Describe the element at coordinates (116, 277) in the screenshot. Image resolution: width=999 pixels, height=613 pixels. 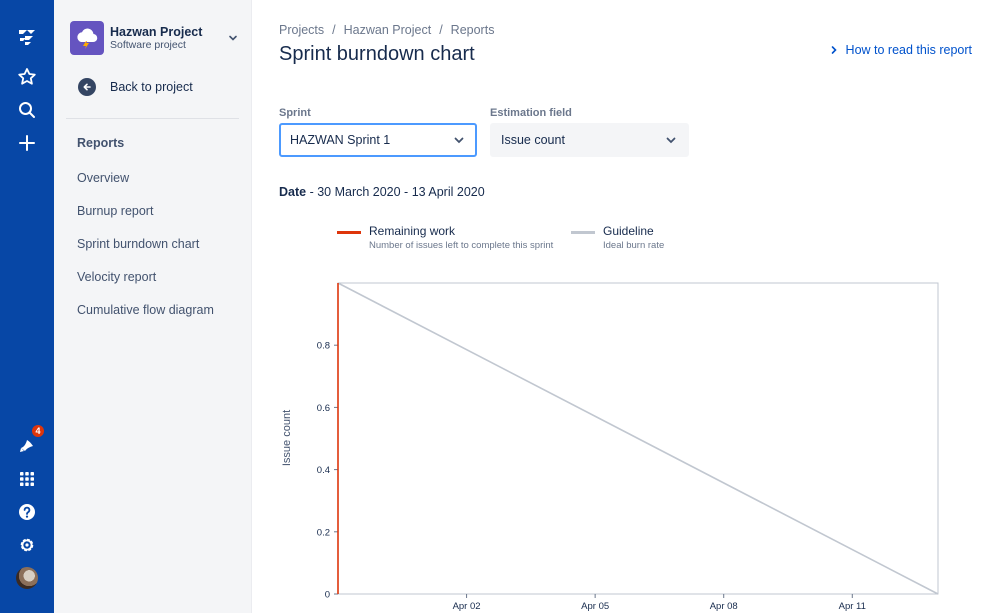
I see `sidebar-item-velocity-report: Velocity report` at that location.